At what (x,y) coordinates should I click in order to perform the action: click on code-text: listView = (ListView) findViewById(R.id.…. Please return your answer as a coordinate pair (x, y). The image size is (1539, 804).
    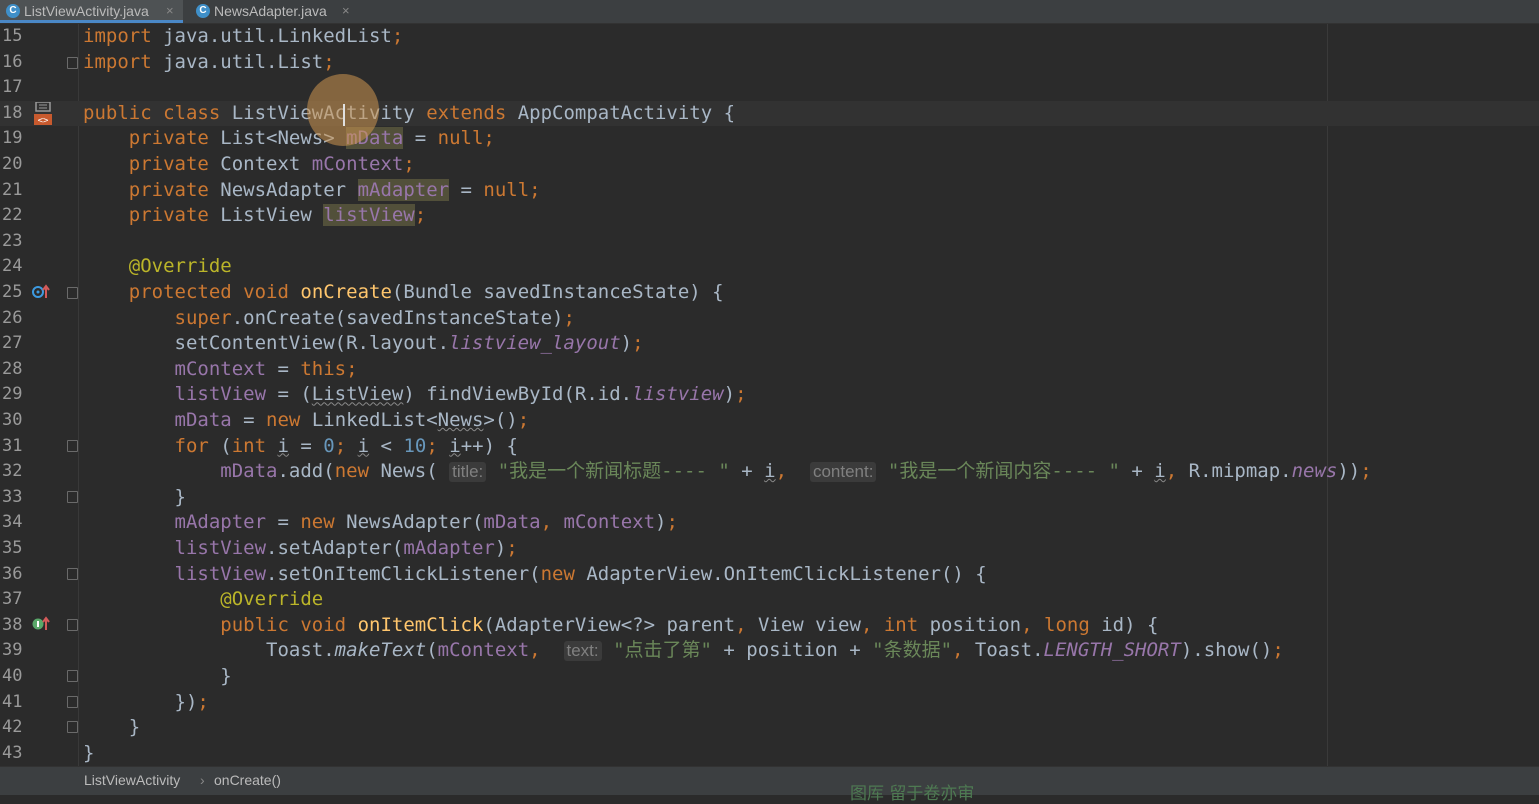
    Looking at the image, I should click on (460, 394).